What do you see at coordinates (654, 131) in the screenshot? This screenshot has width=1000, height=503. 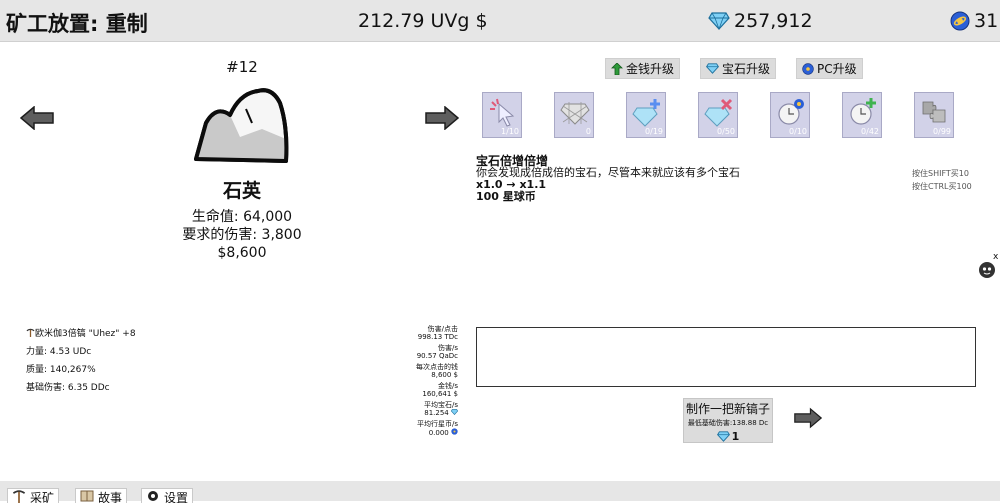 I see `upgrade-level: 0/19` at bounding box center [654, 131].